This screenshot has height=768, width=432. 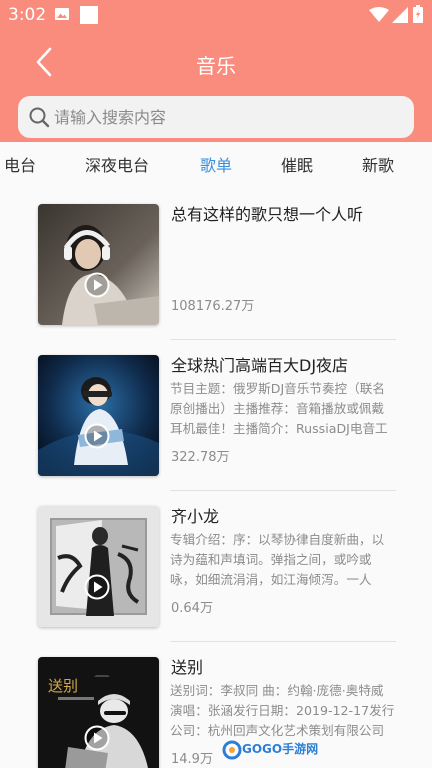 What do you see at coordinates (187, 667) in the screenshot?
I see `playlist-title: 送别` at bounding box center [187, 667].